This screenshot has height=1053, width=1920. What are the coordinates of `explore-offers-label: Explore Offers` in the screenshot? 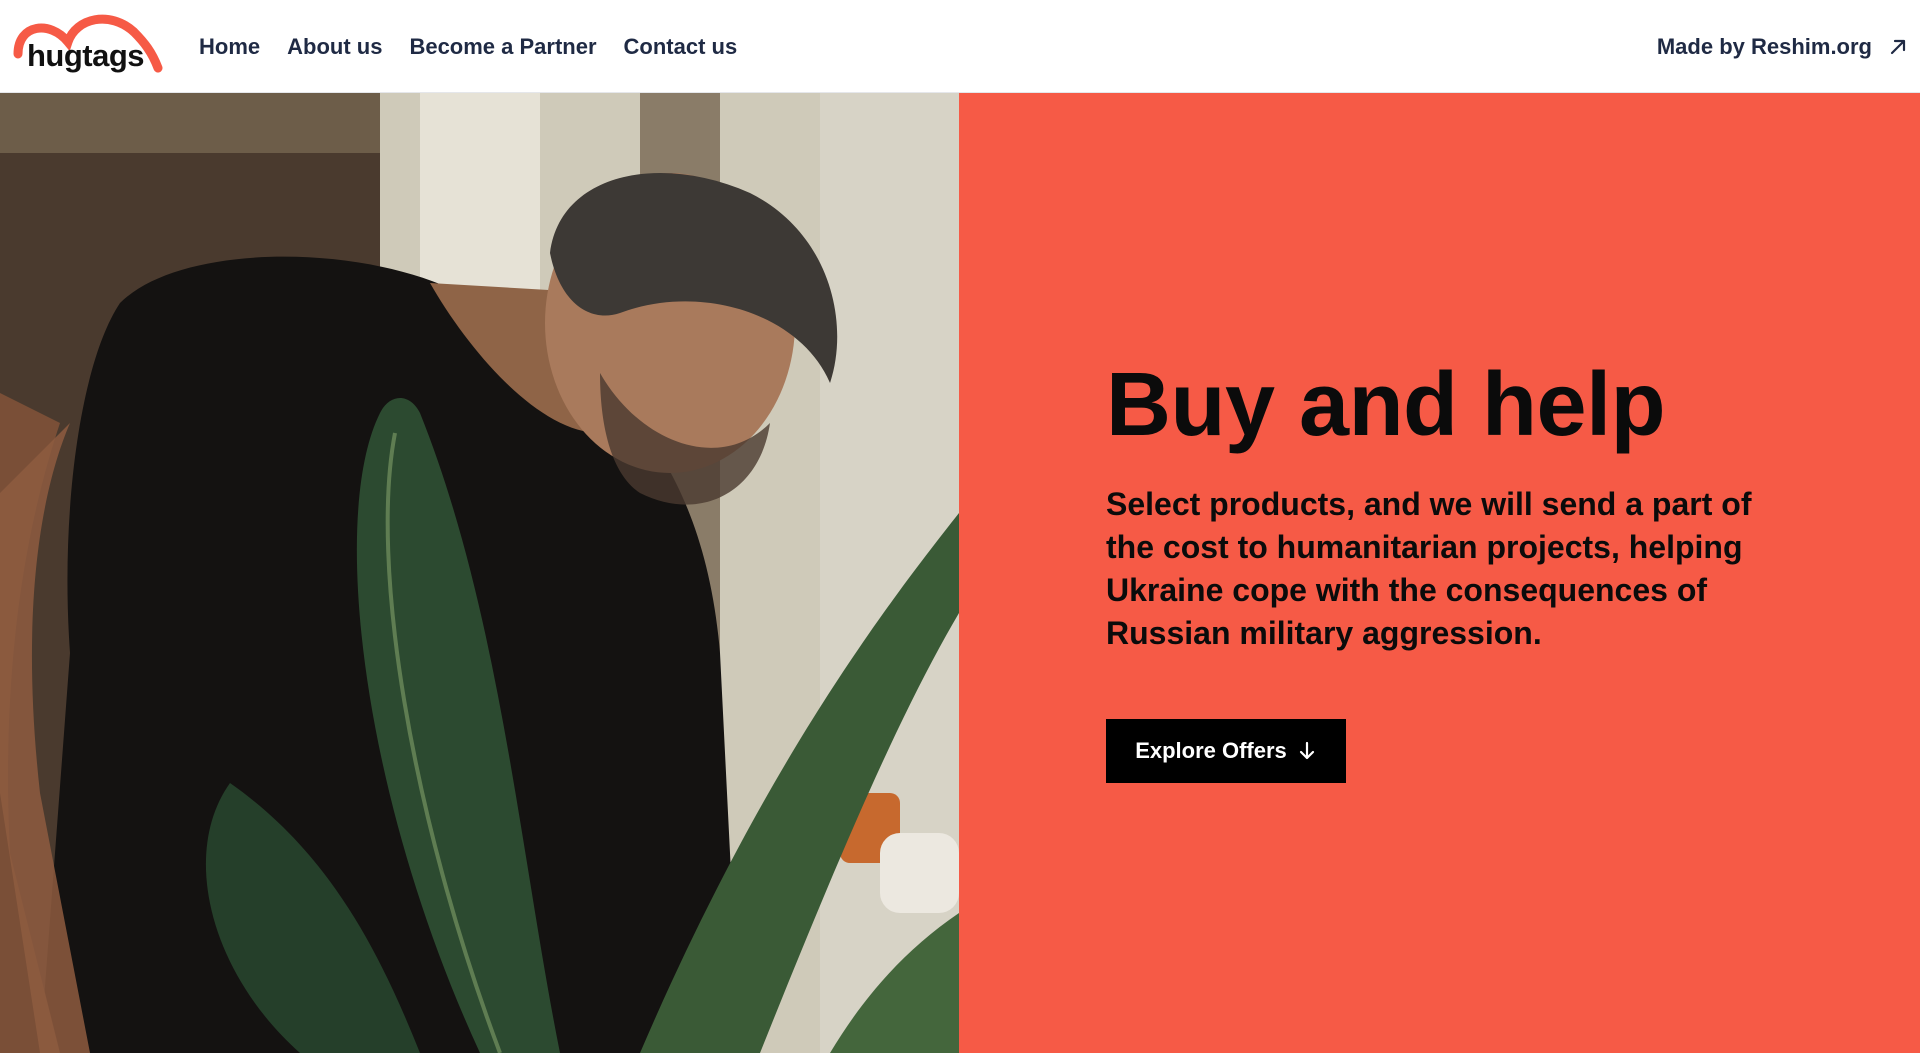 It's located at (1211, 750).